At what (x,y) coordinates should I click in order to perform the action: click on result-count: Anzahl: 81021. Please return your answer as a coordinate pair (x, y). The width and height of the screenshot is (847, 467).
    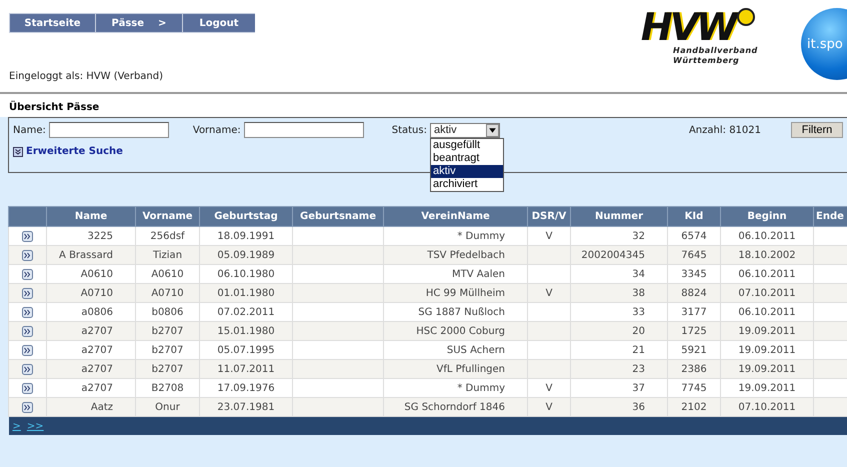
    Looking at the image, I should click on (724, 130).